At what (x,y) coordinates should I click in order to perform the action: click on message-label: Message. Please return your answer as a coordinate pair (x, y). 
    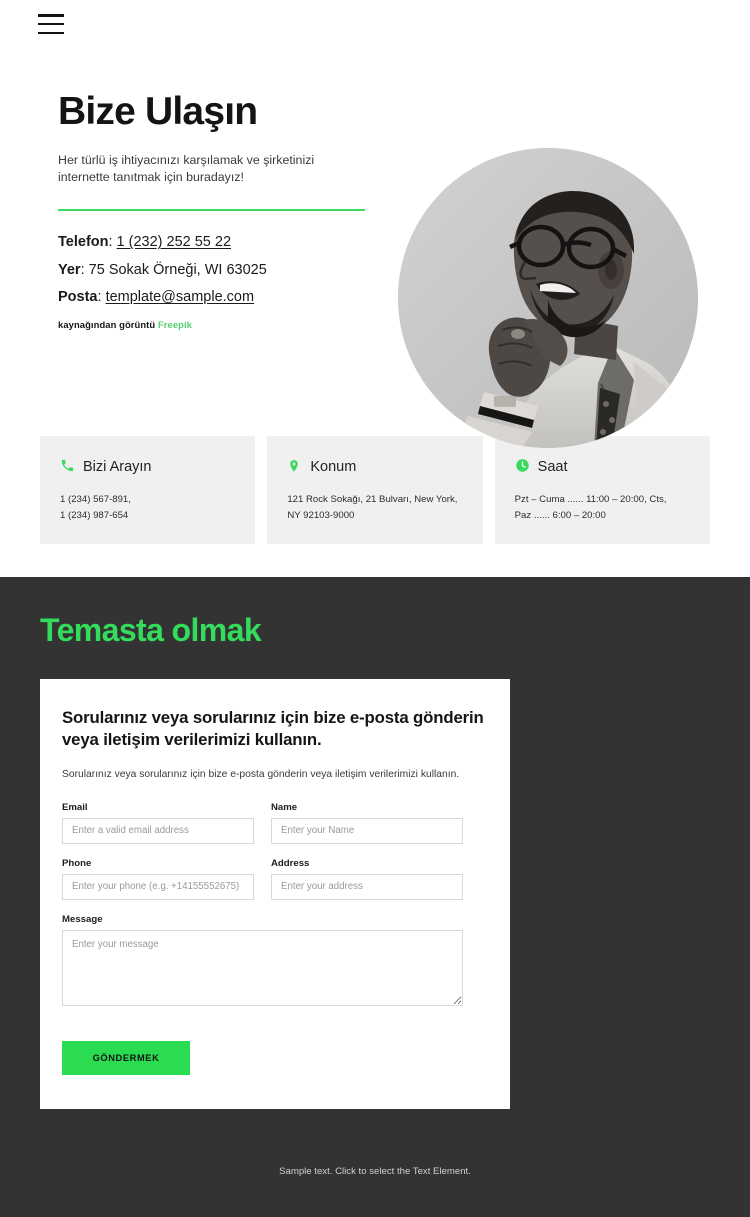
    Looking at the image, I should click on (82, 919).